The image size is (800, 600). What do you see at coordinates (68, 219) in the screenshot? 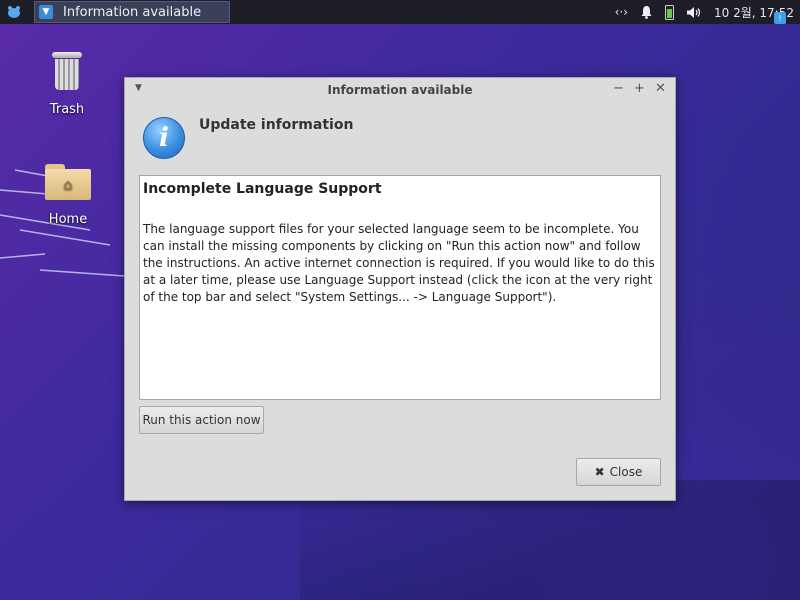
I see `desktop-icon-label: Home` at bounding box center [68, 219].